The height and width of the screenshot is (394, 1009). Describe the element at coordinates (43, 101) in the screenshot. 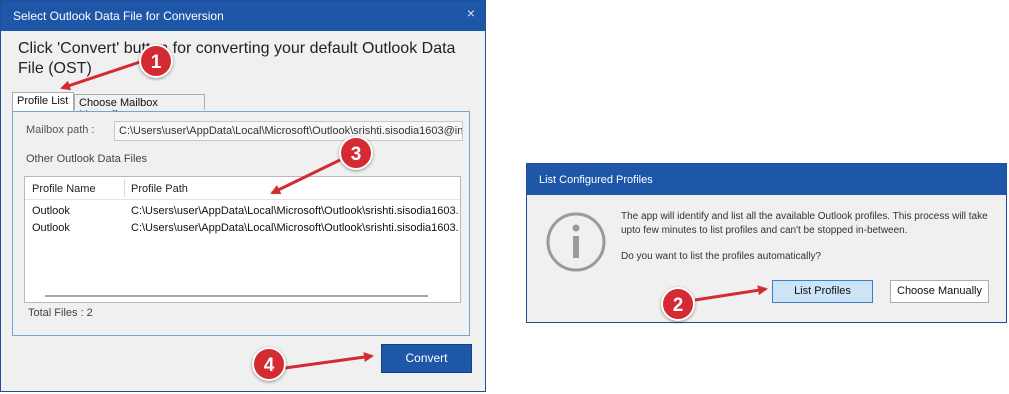

I see `tab-profile-list: Profile List` at that location.